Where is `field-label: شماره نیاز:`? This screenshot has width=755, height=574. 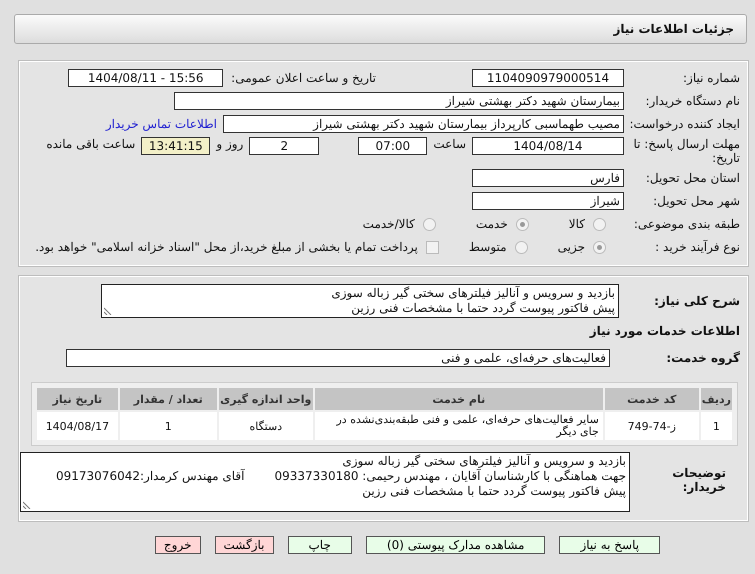 field-label: شماره نیاز: is located at coordinates (711, 78).